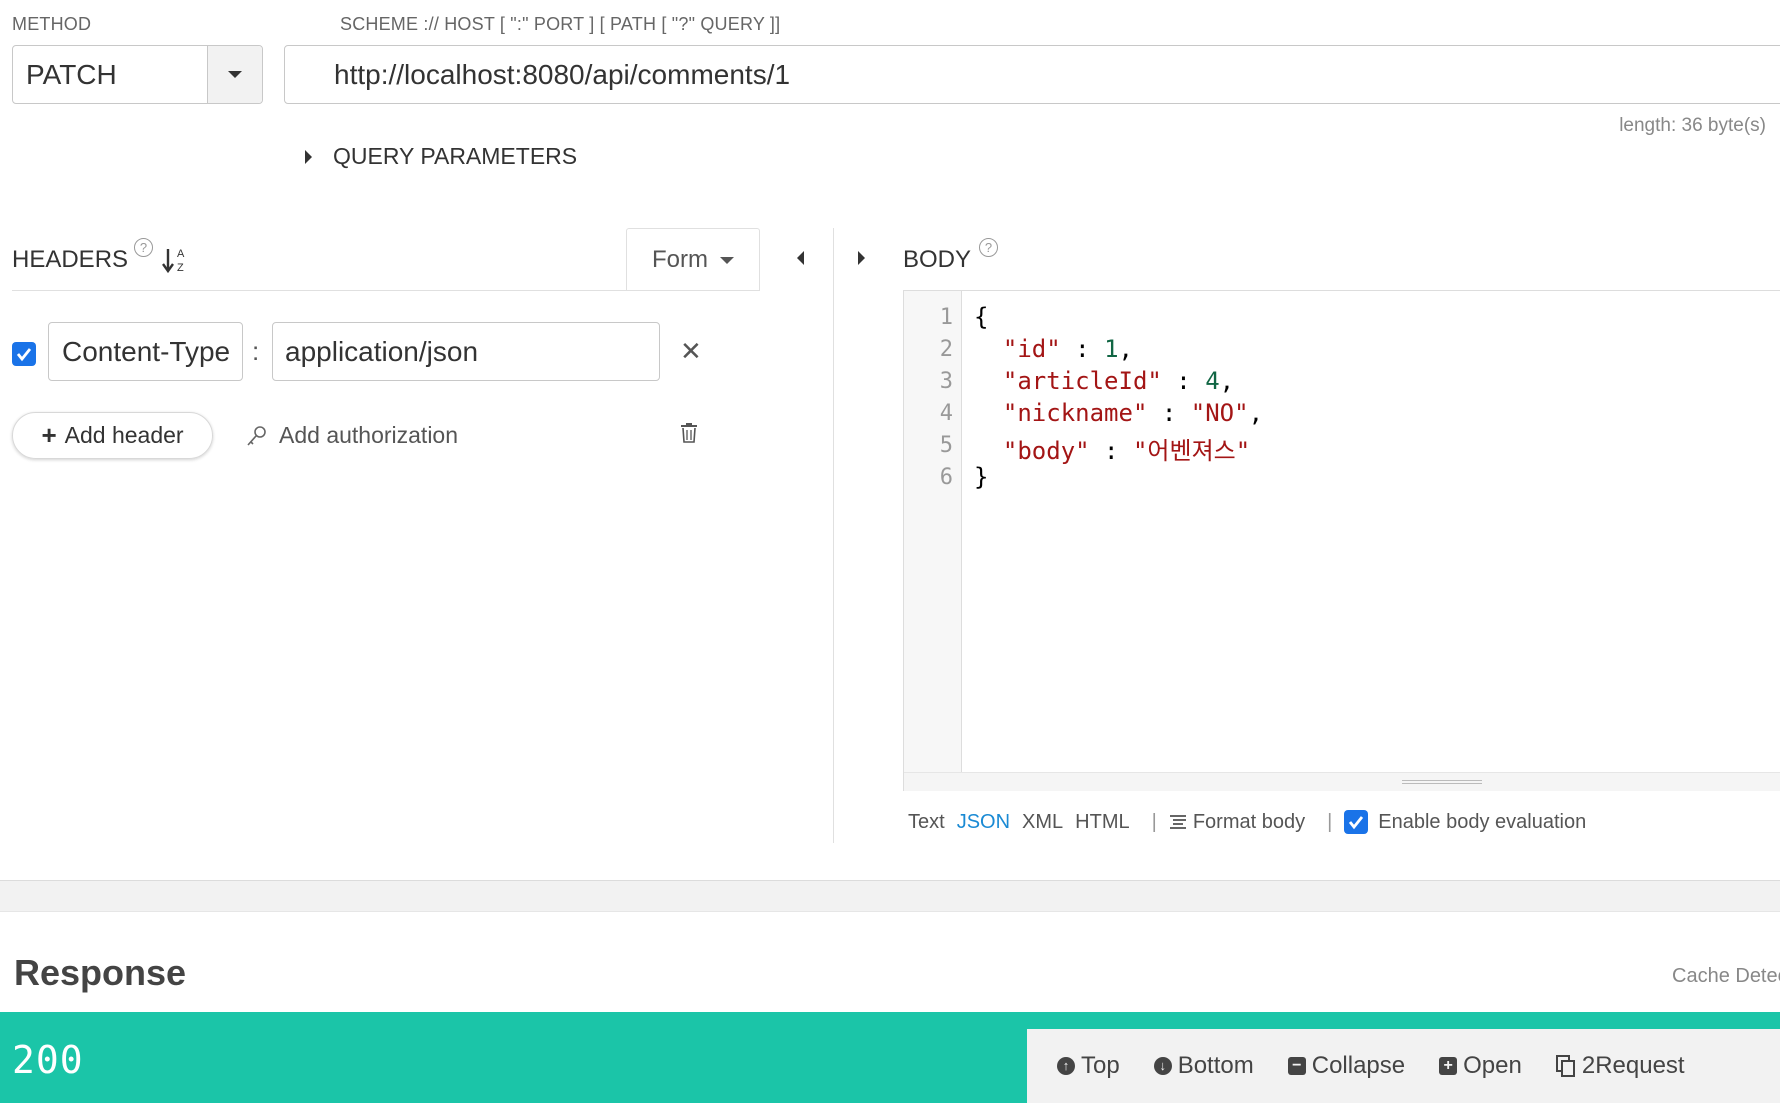 This screenshot has height=1103, width=1780. What do you see at coordinates (691, 351) in the screenshot?
I see `remove-header-icon: ✕` at bounding box center [691, 351].